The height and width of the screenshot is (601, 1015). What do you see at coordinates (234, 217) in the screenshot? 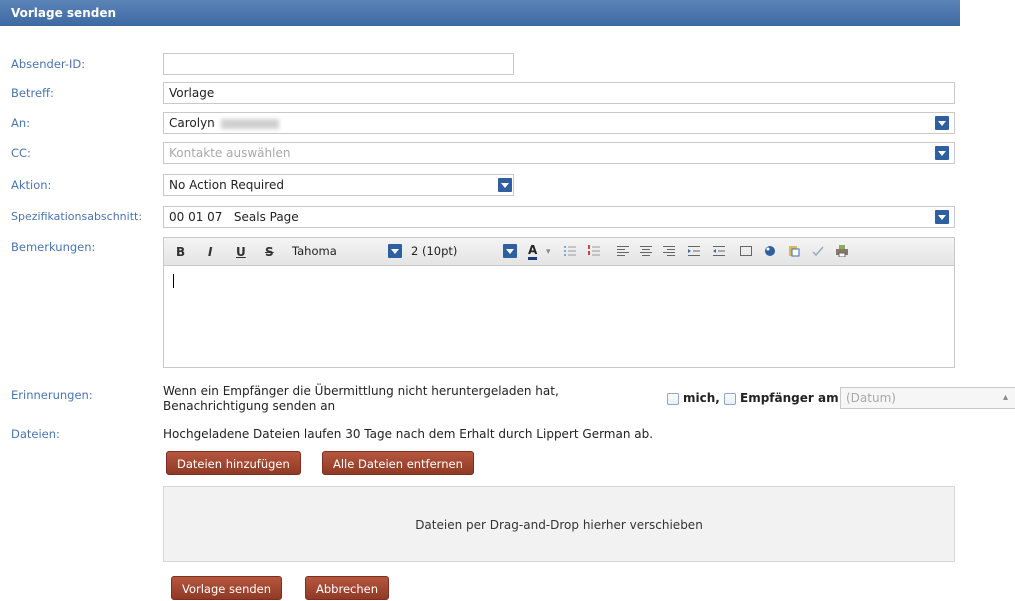
I see `spec-section-value: 00 01 07 Seals Page` at bounding box center [234, 217].